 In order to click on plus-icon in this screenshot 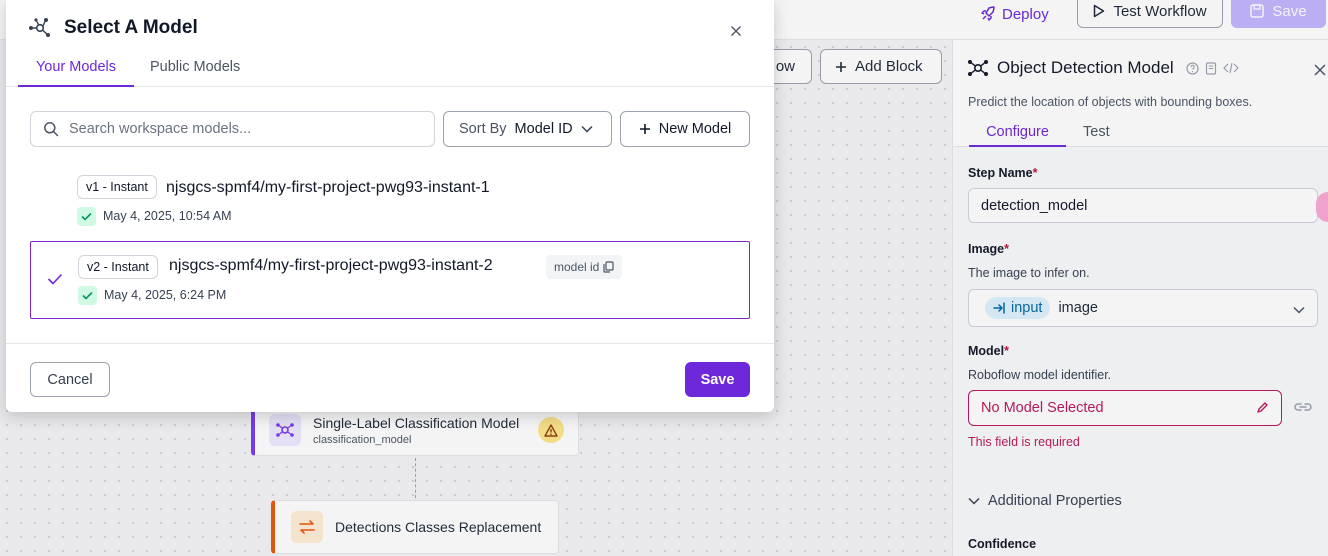, I will do `click(644, 129)`.